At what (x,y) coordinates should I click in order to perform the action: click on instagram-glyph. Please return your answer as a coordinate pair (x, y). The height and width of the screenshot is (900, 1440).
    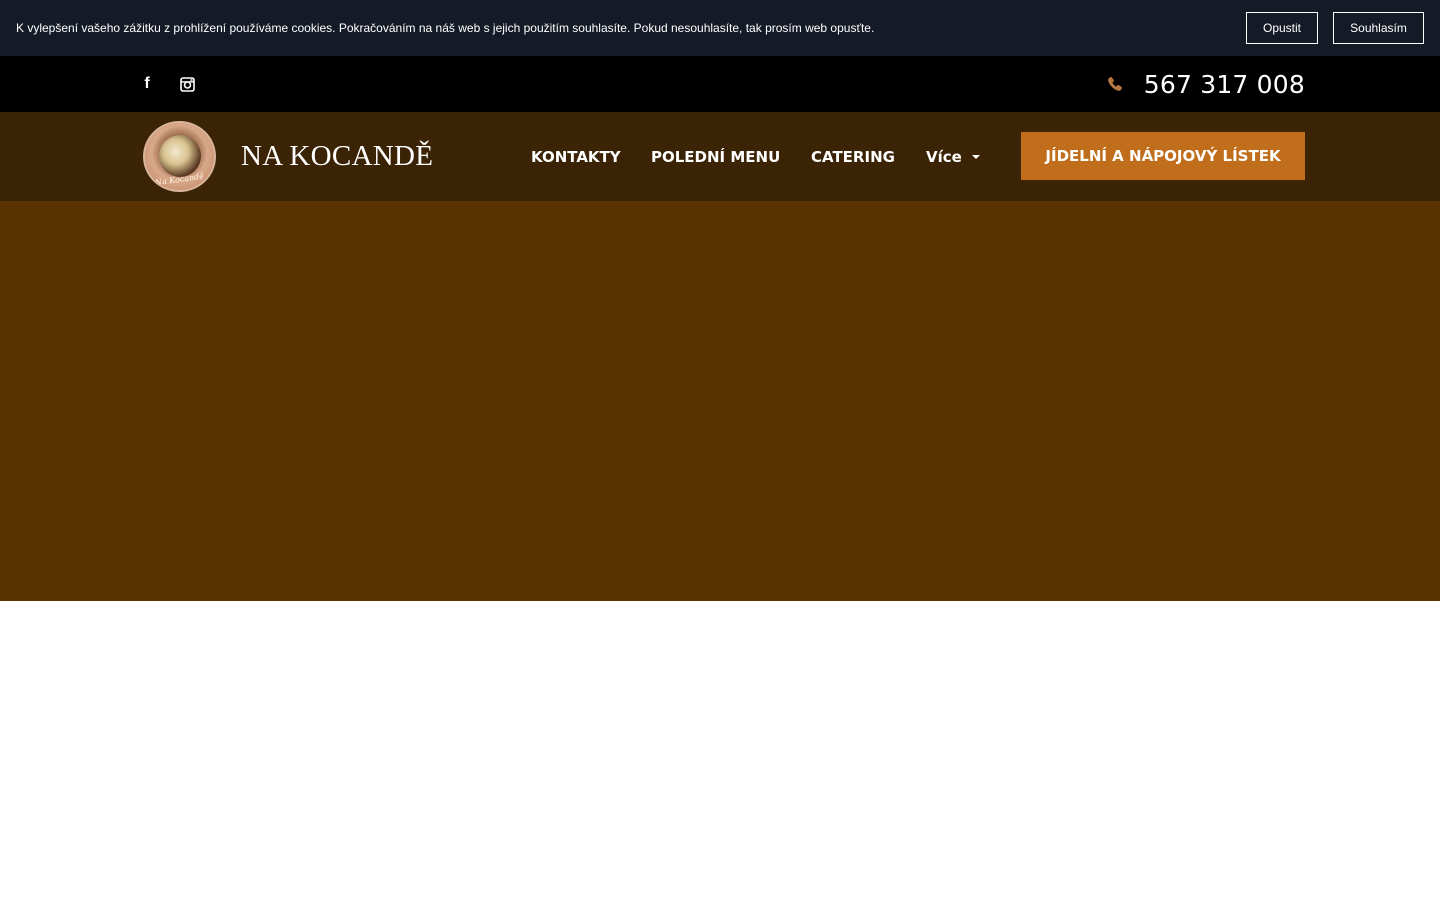
    Looking at the image, I should click on (187, 84).